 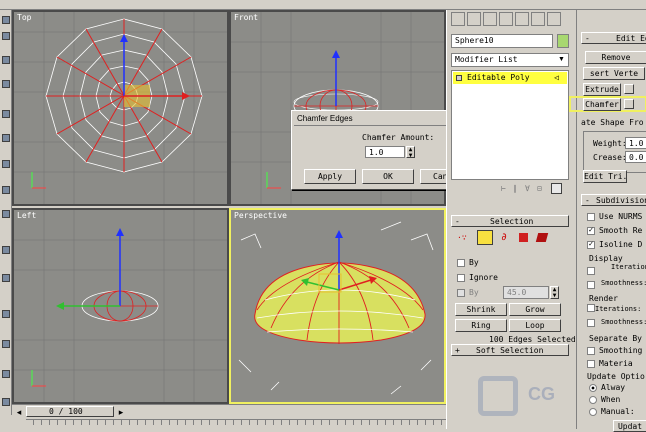 What do you see at coordinates (591, 231) in the screenshot?
I see `smooth-result-checkbox: ✓` at bounding box center [591, 231].